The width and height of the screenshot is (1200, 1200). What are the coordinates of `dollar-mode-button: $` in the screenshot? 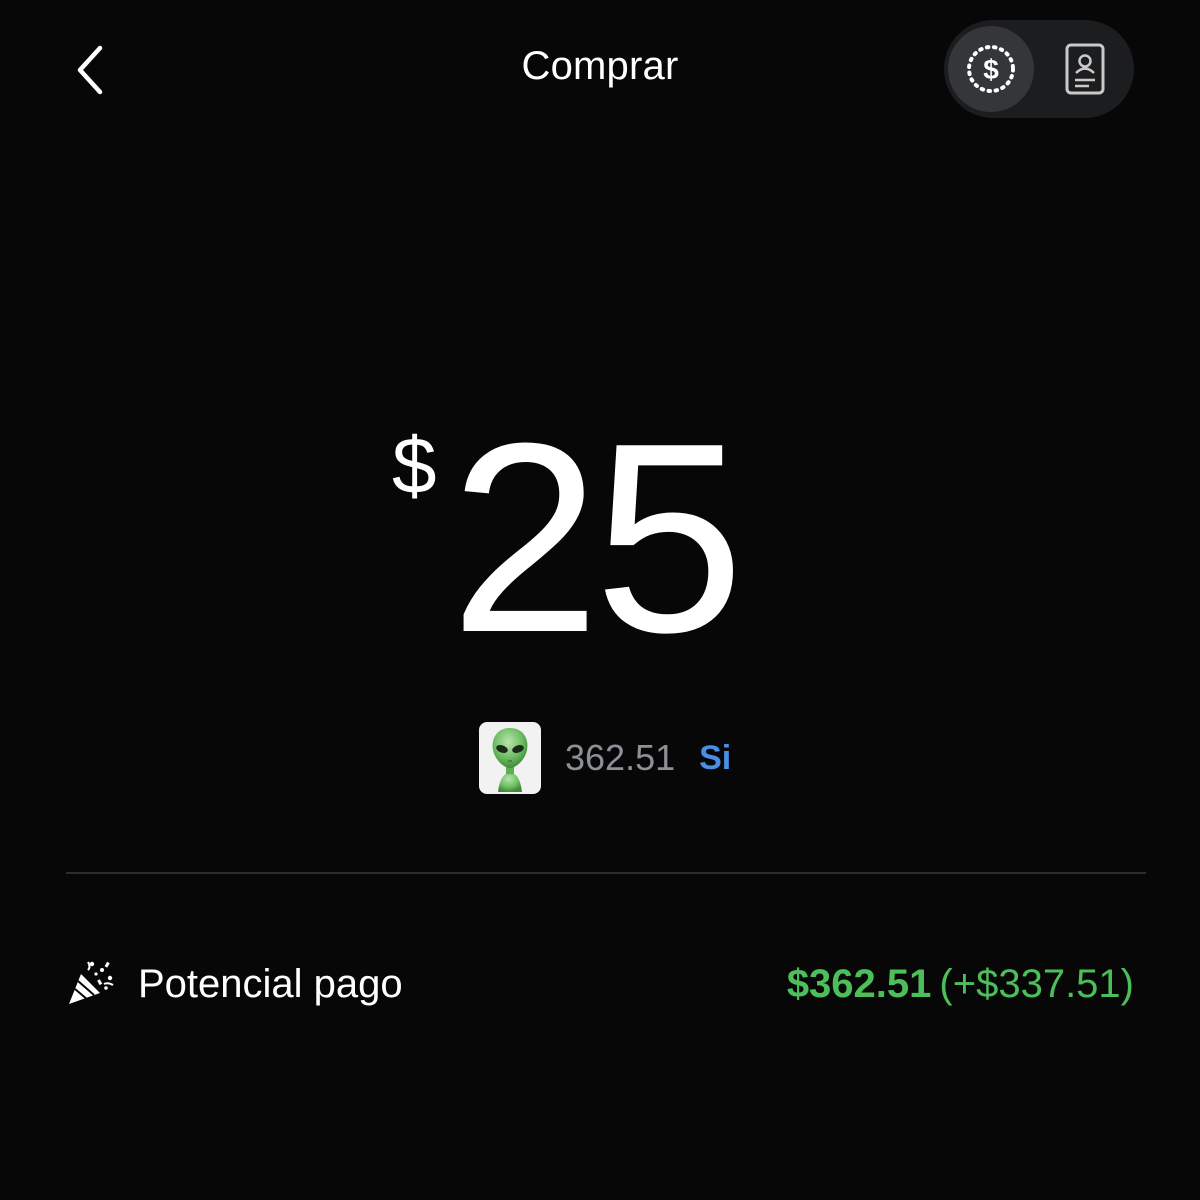 It's located at (991, 69).